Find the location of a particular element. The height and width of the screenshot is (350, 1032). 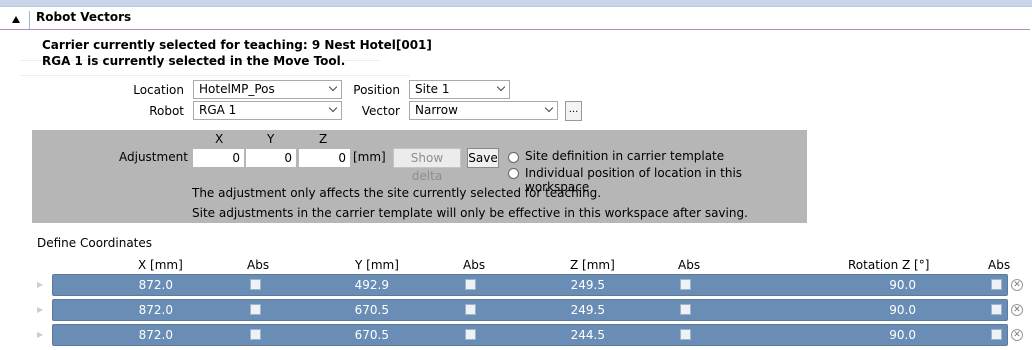

col-header-abs-y: Abs is located at coordinates (474, 265).